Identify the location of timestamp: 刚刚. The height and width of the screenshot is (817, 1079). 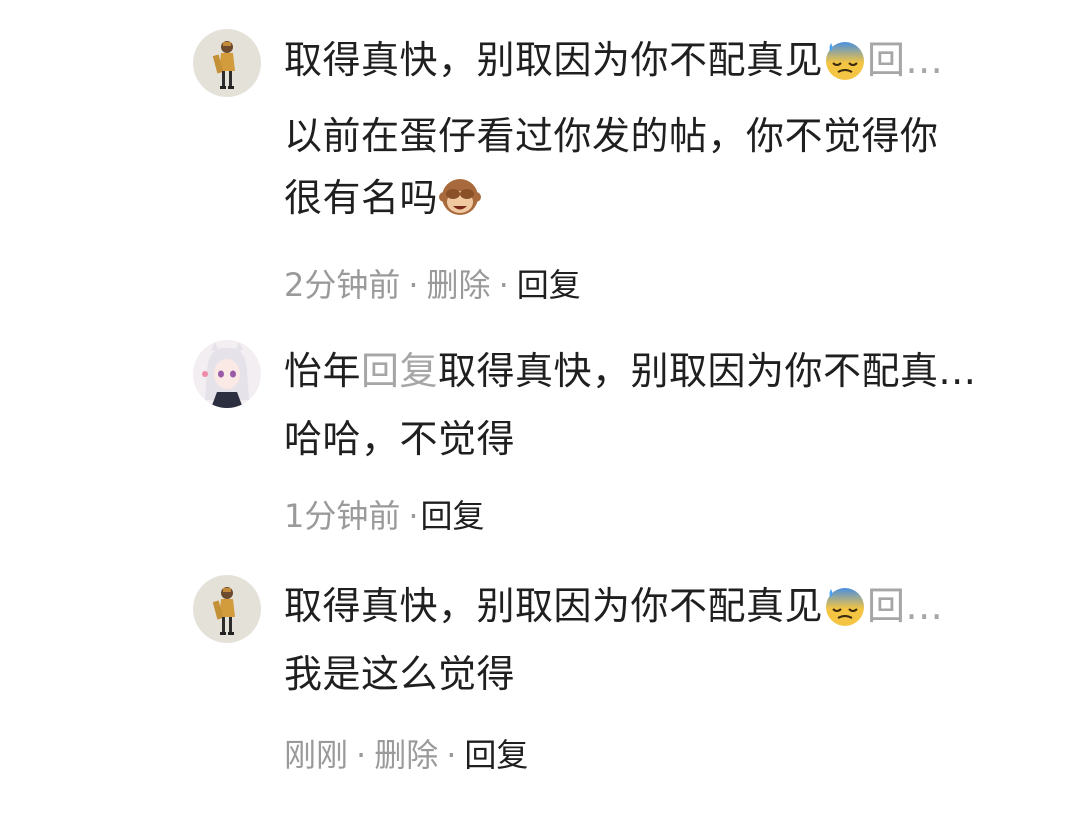
(316, 755).